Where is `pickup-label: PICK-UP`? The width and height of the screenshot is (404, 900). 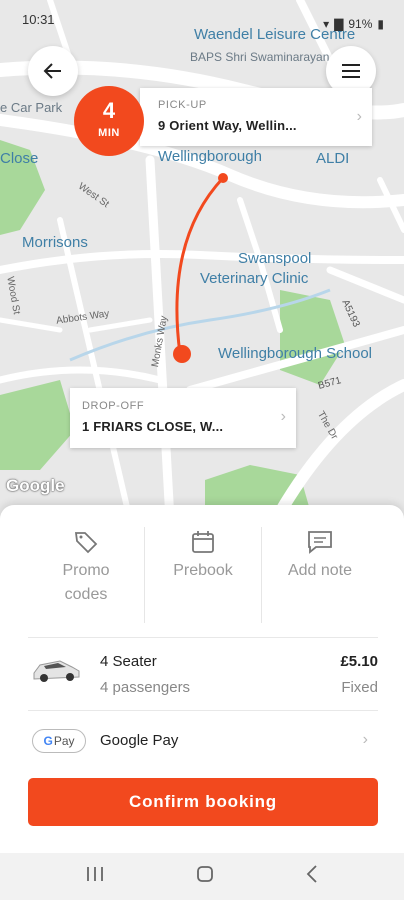 pickup-label: PICK-UP is located at coordinates (182, 105).